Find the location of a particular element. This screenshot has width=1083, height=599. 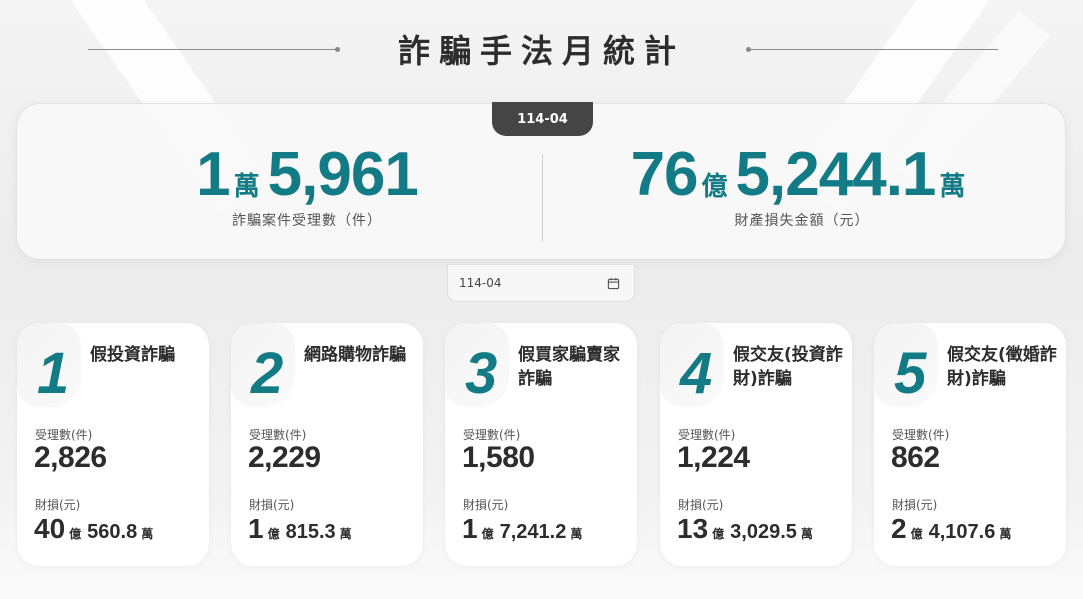

loss-wan: 815.3 is located at coordinates (310, 532).